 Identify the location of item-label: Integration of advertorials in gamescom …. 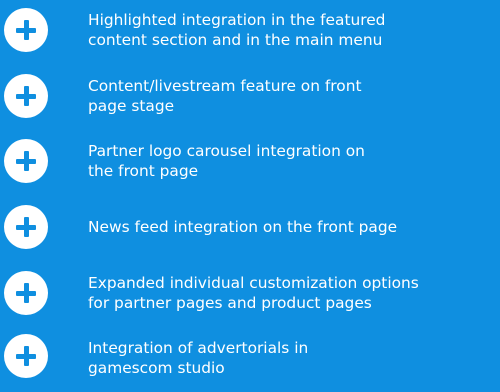
(293, 358).